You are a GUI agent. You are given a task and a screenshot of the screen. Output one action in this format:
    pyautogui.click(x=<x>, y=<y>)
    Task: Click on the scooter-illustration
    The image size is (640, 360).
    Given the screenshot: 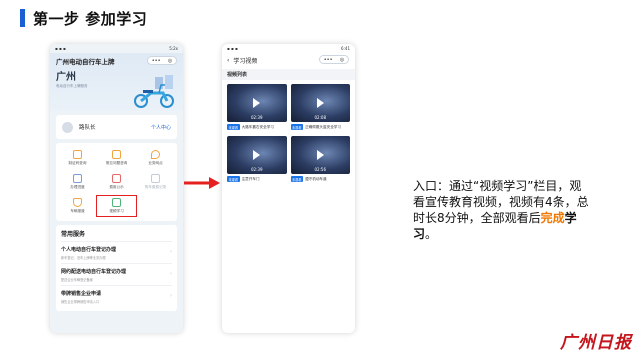 What is the action you would take?
    pyautogui.click(x=154, y=91)
    